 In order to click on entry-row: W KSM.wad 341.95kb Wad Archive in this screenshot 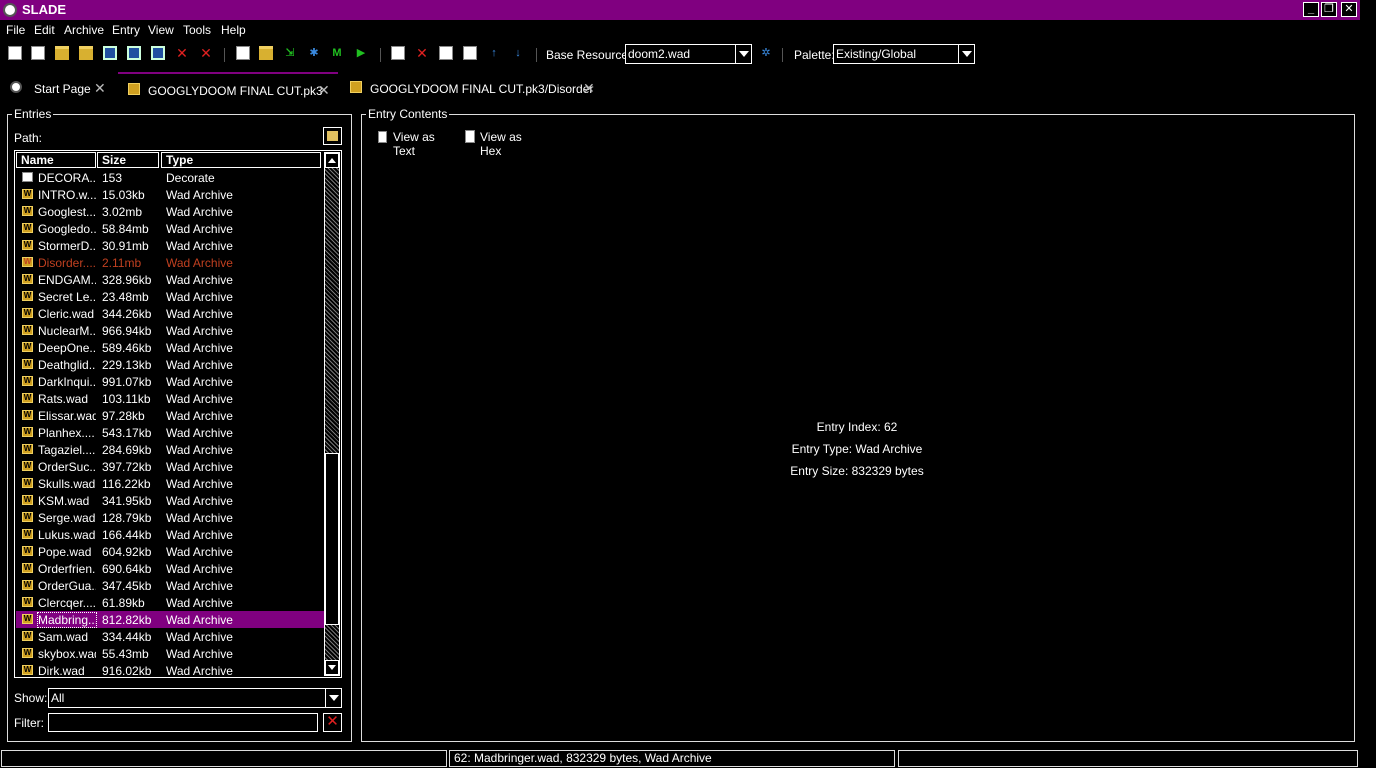, I will do `click(170, 500)`.